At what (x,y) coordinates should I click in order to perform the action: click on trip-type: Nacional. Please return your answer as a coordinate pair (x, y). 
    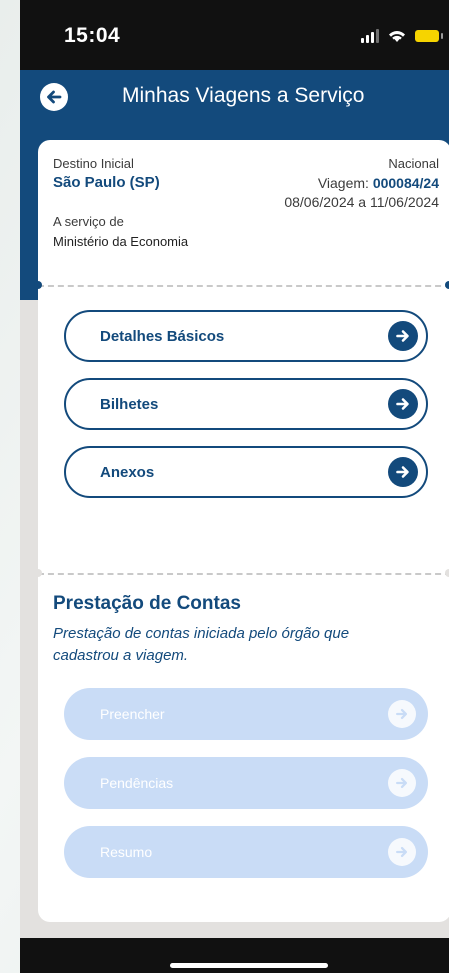
    Looking at the image, I should click on (413, 163).